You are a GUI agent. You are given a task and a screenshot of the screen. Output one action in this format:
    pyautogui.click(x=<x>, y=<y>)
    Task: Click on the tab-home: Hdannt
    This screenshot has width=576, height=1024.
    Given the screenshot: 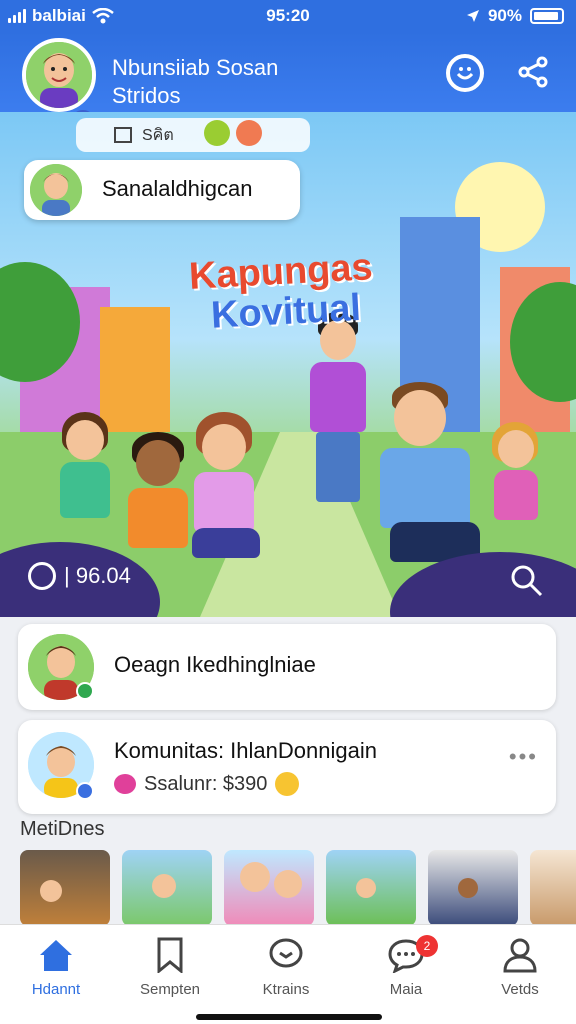 What is the action you would take?
    pyautogui.click(x=56, y=966)
    